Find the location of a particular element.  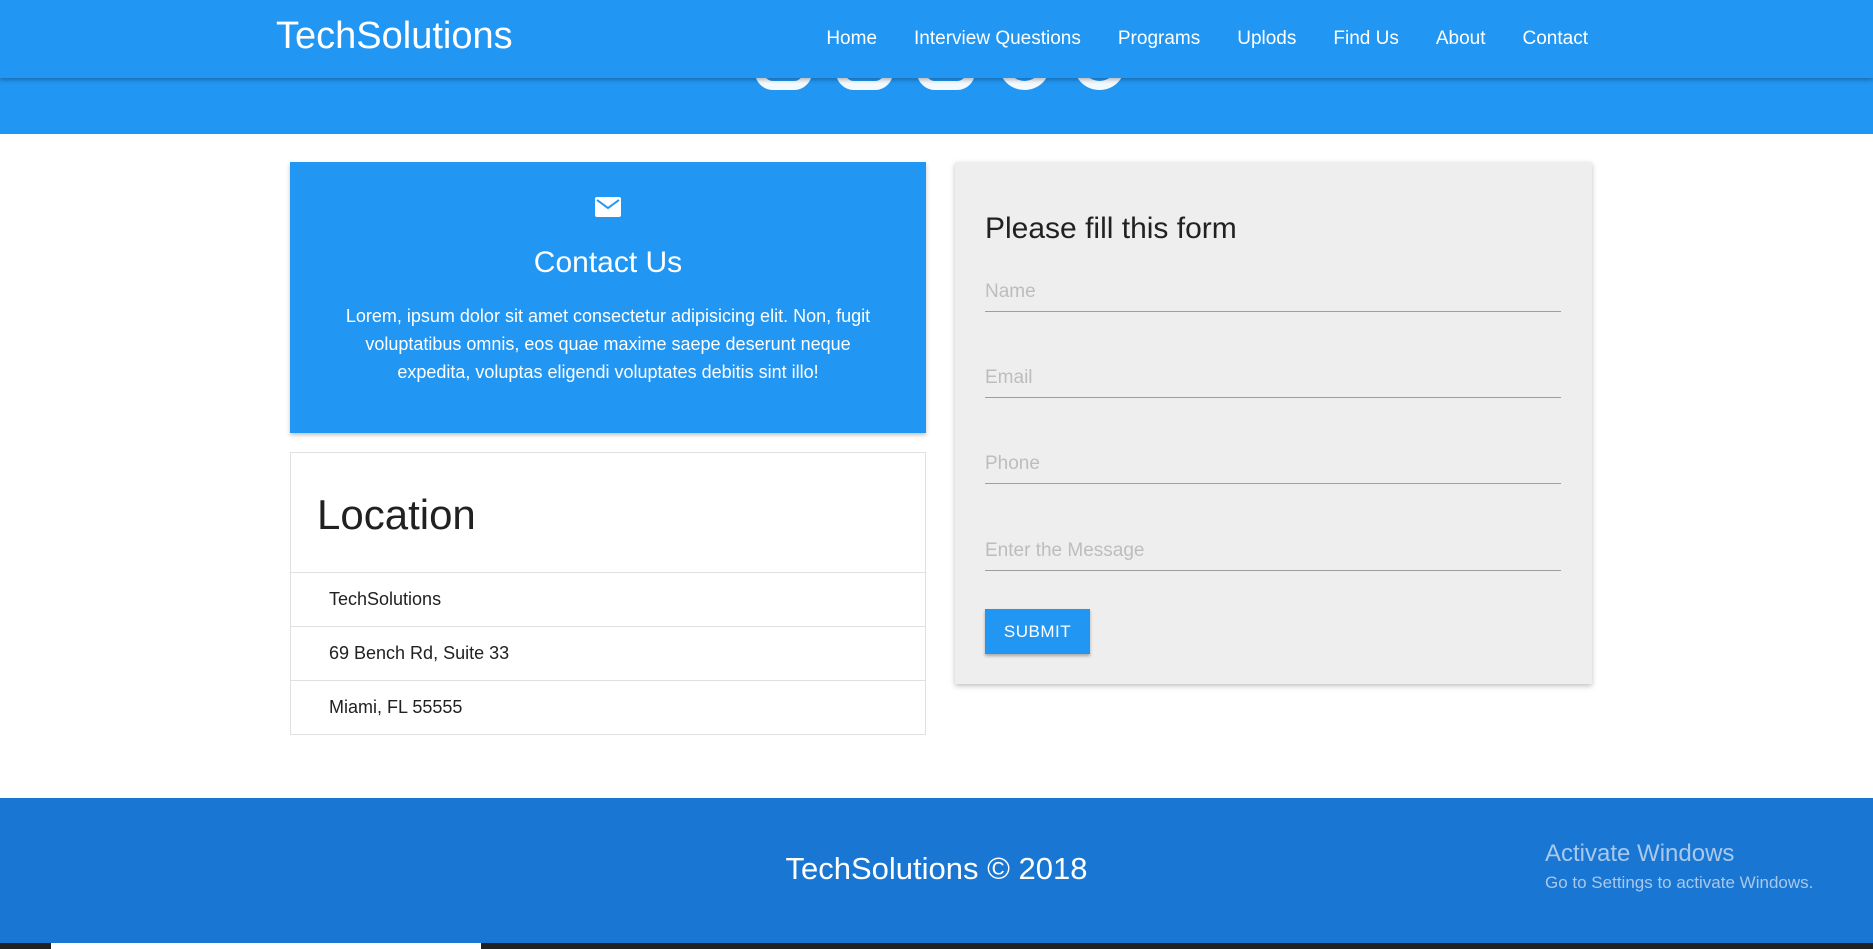

name-input is located at coordinates (1273, 292).